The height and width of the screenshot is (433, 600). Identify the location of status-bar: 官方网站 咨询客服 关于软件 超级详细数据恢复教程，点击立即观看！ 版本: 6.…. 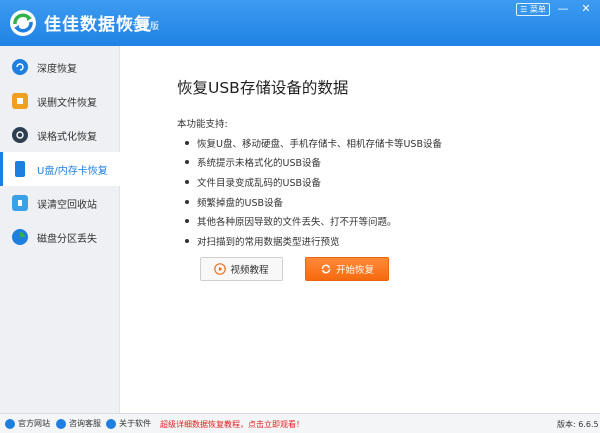
(300, 423).